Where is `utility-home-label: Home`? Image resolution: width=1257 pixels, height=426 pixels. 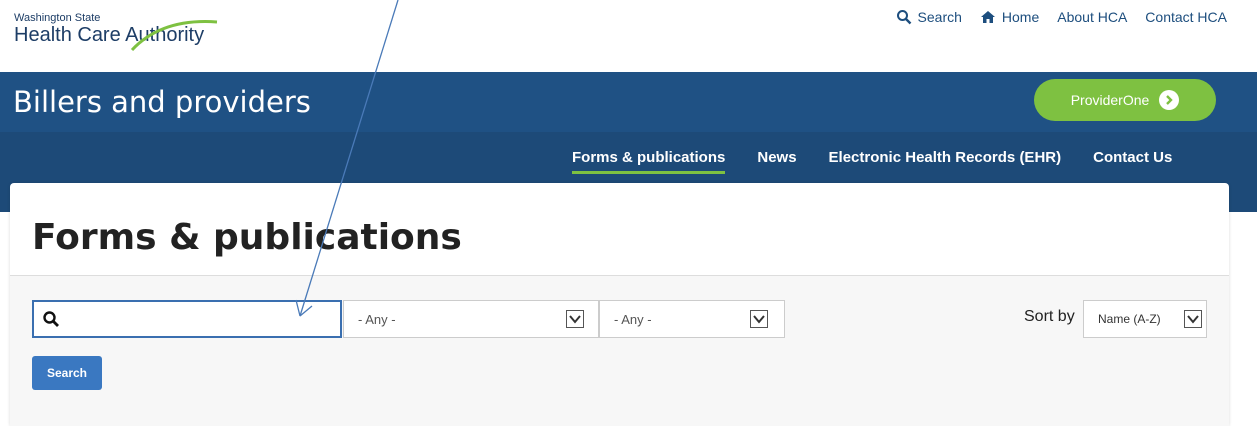 utility-home-label: Home is located at coordinates (1020, 17).